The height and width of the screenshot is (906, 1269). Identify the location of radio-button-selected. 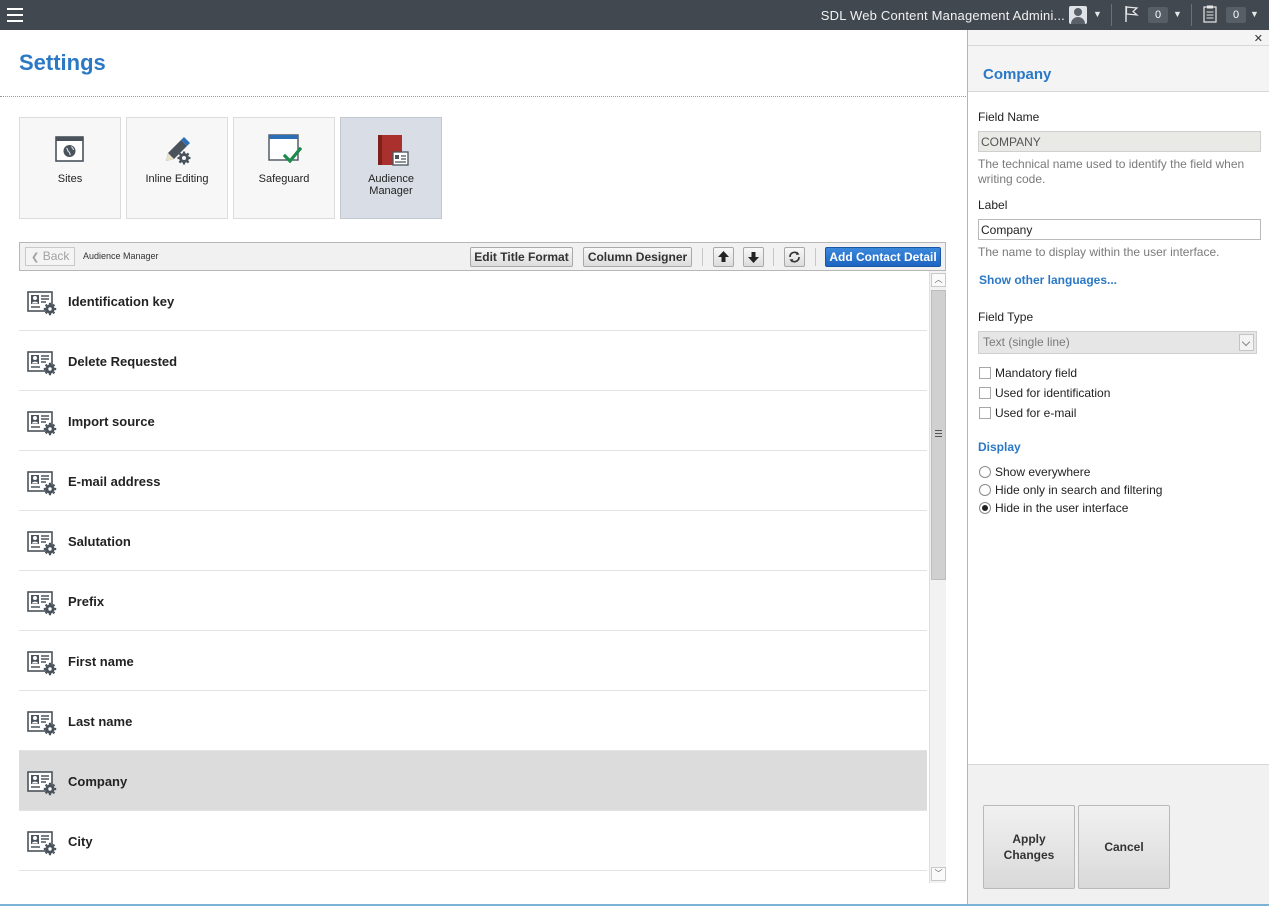
(985, 508).